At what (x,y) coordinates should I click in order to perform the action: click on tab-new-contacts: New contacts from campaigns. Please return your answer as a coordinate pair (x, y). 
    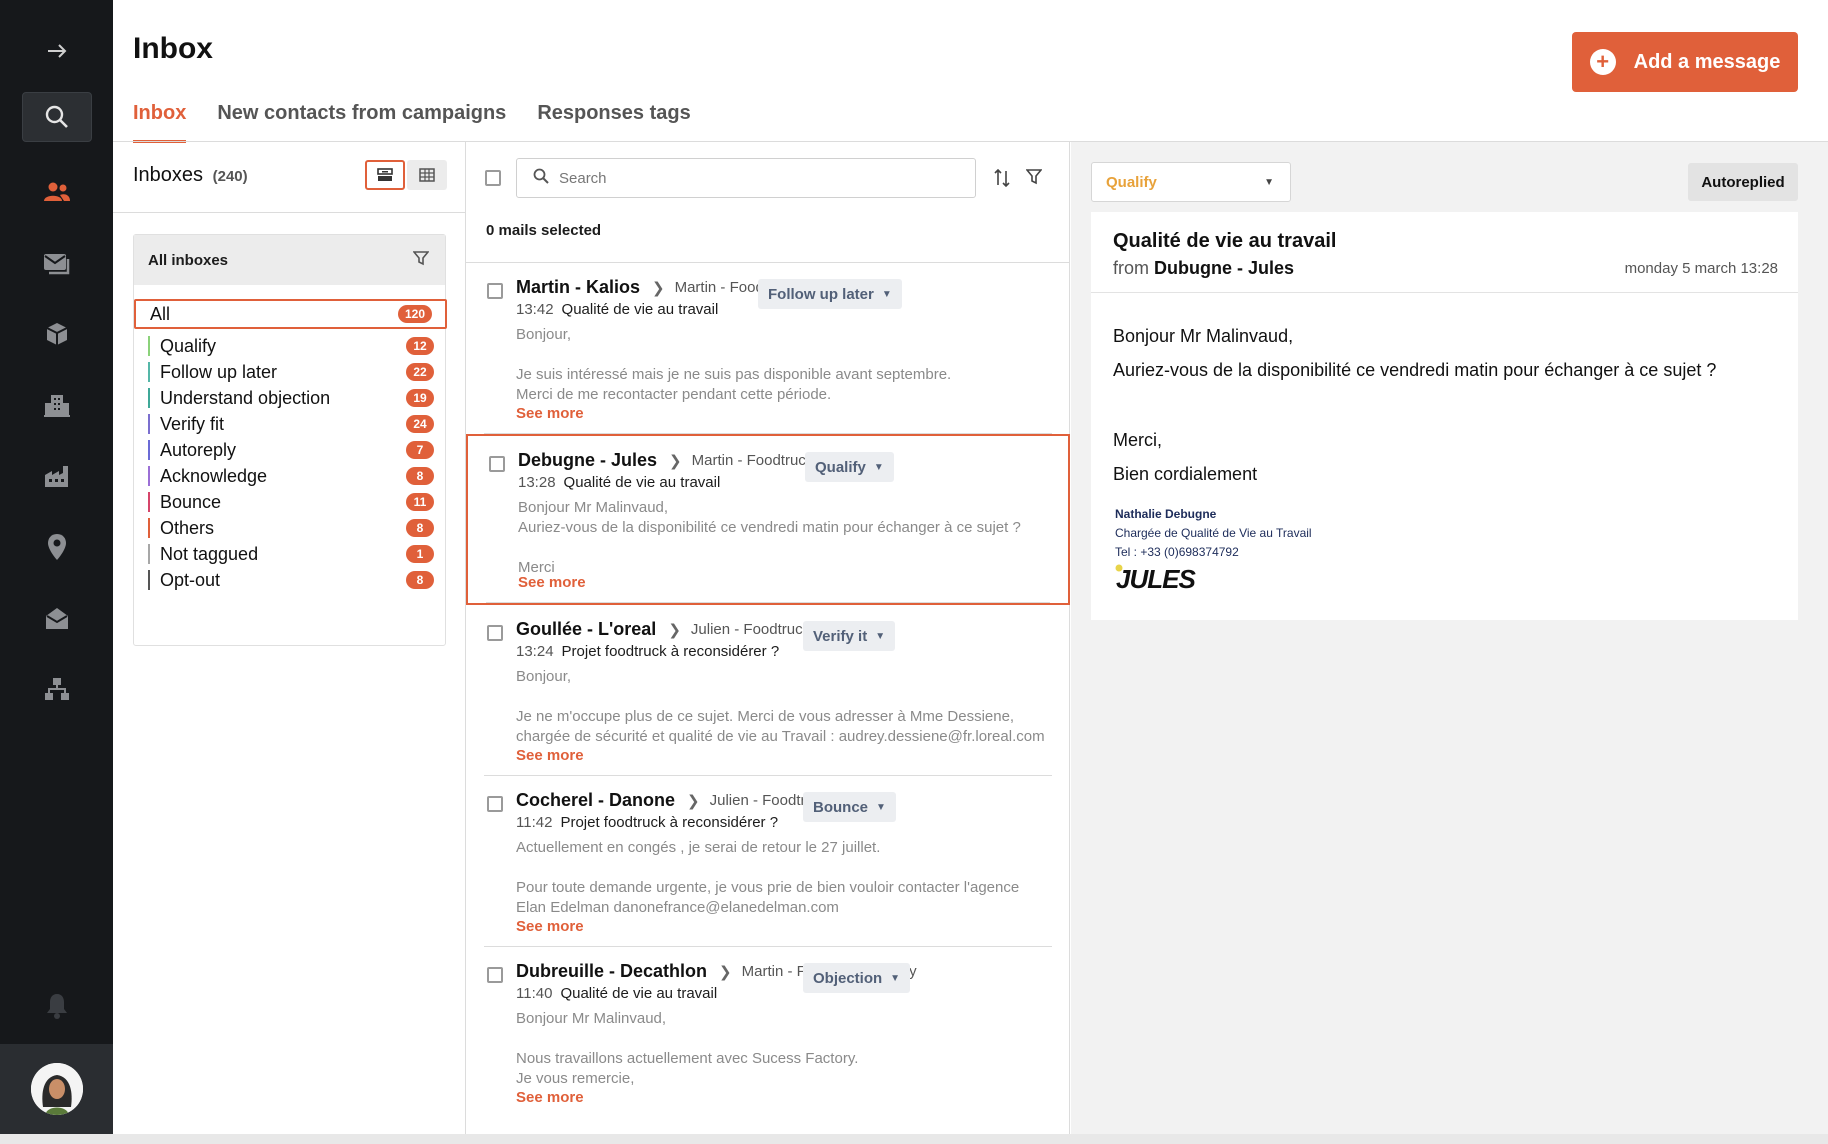
    Looking at the image, I should click on (361, 122).